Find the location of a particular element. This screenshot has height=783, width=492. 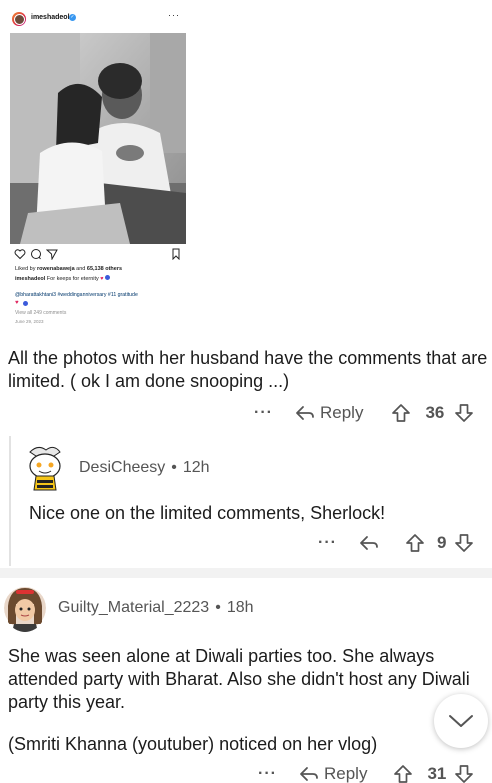

comment-author-row: Guilty_Material_2223 • 18h is located at coordinates (156, 608).